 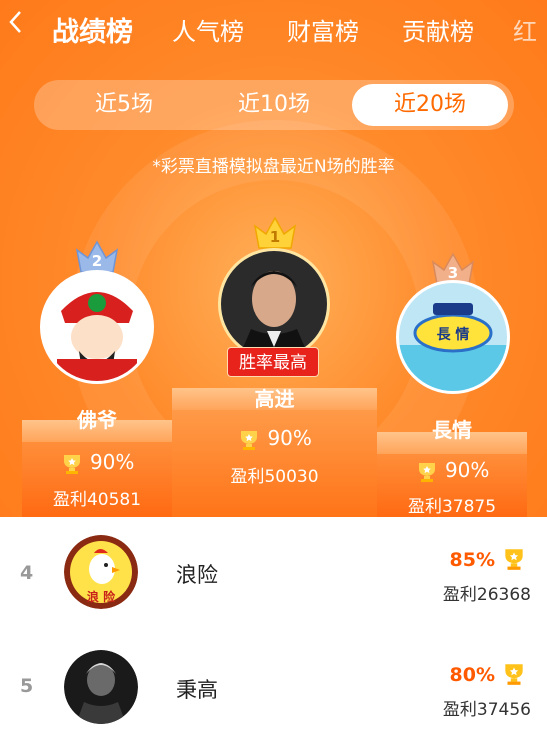 I want to click on segment-last-20: 近20场, so click(x=430, y=105).